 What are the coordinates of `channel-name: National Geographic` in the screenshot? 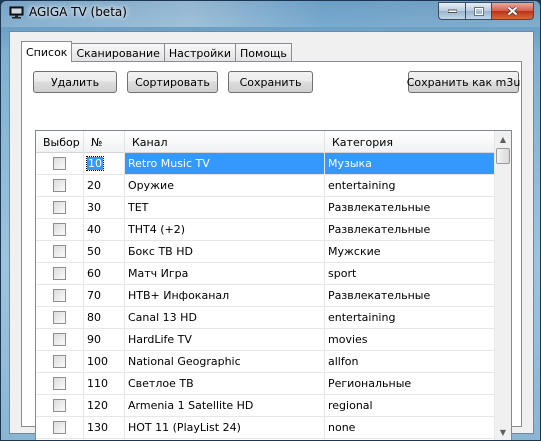 It's located at (225, 361).